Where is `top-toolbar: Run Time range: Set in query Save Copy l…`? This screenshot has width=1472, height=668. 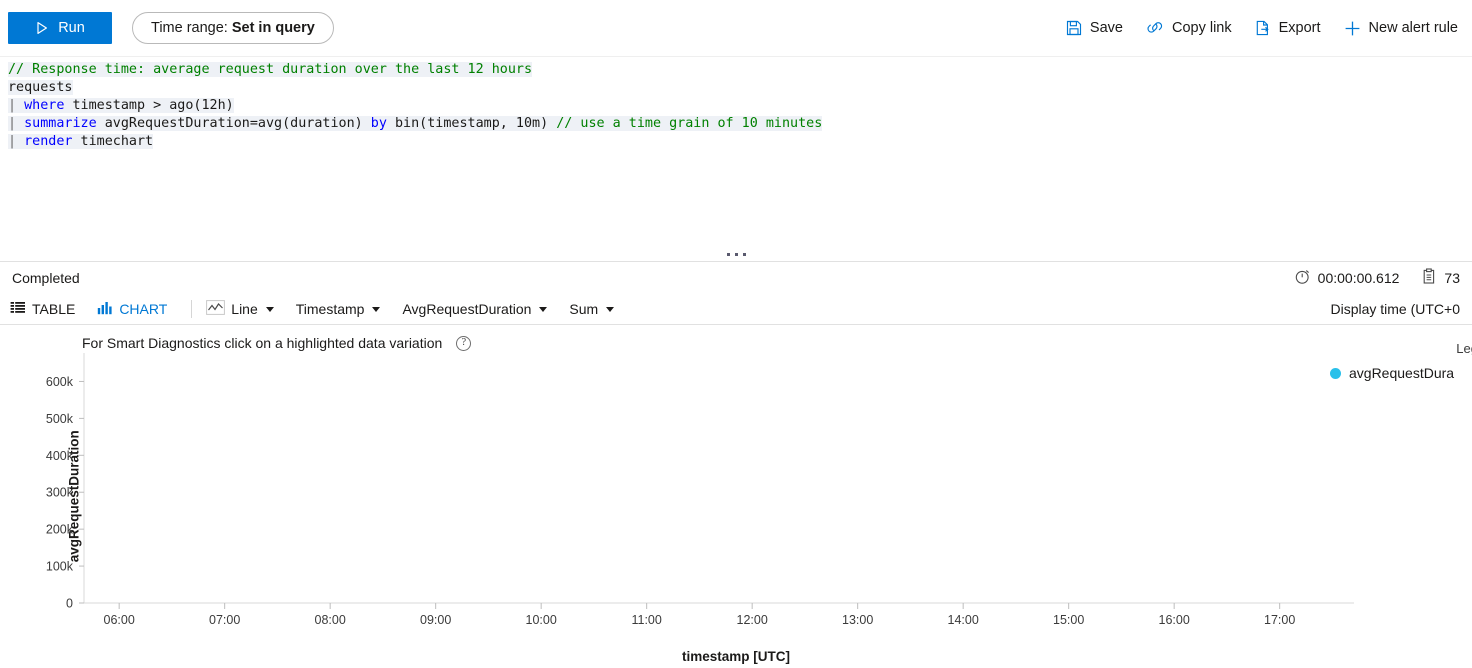
top-toolbar: Run Time range: Set in query Save Copy l… is located at coordinates (736, 28).